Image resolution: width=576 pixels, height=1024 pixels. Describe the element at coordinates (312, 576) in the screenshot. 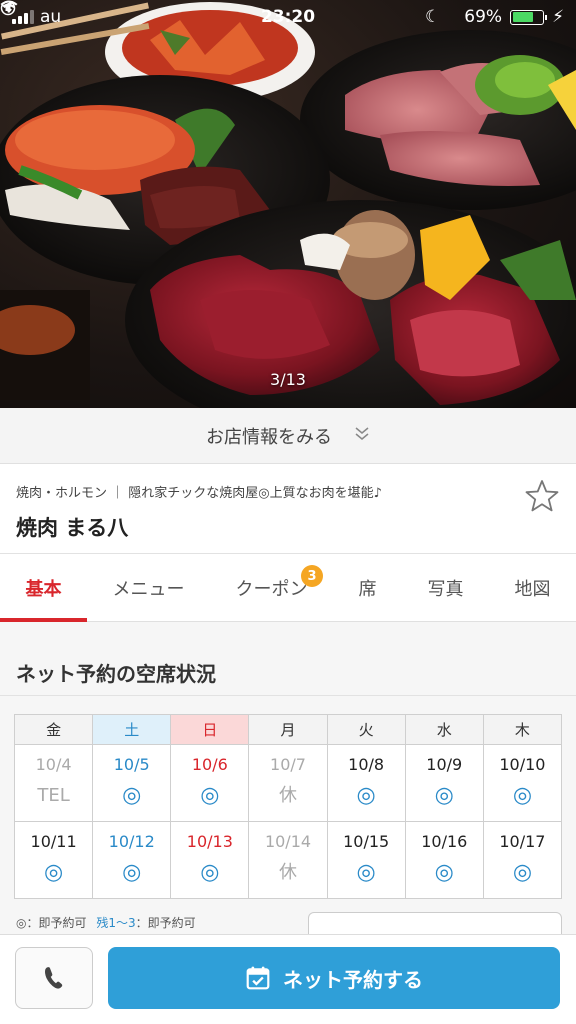

I see `coupon-count-badge: 3` at that location.